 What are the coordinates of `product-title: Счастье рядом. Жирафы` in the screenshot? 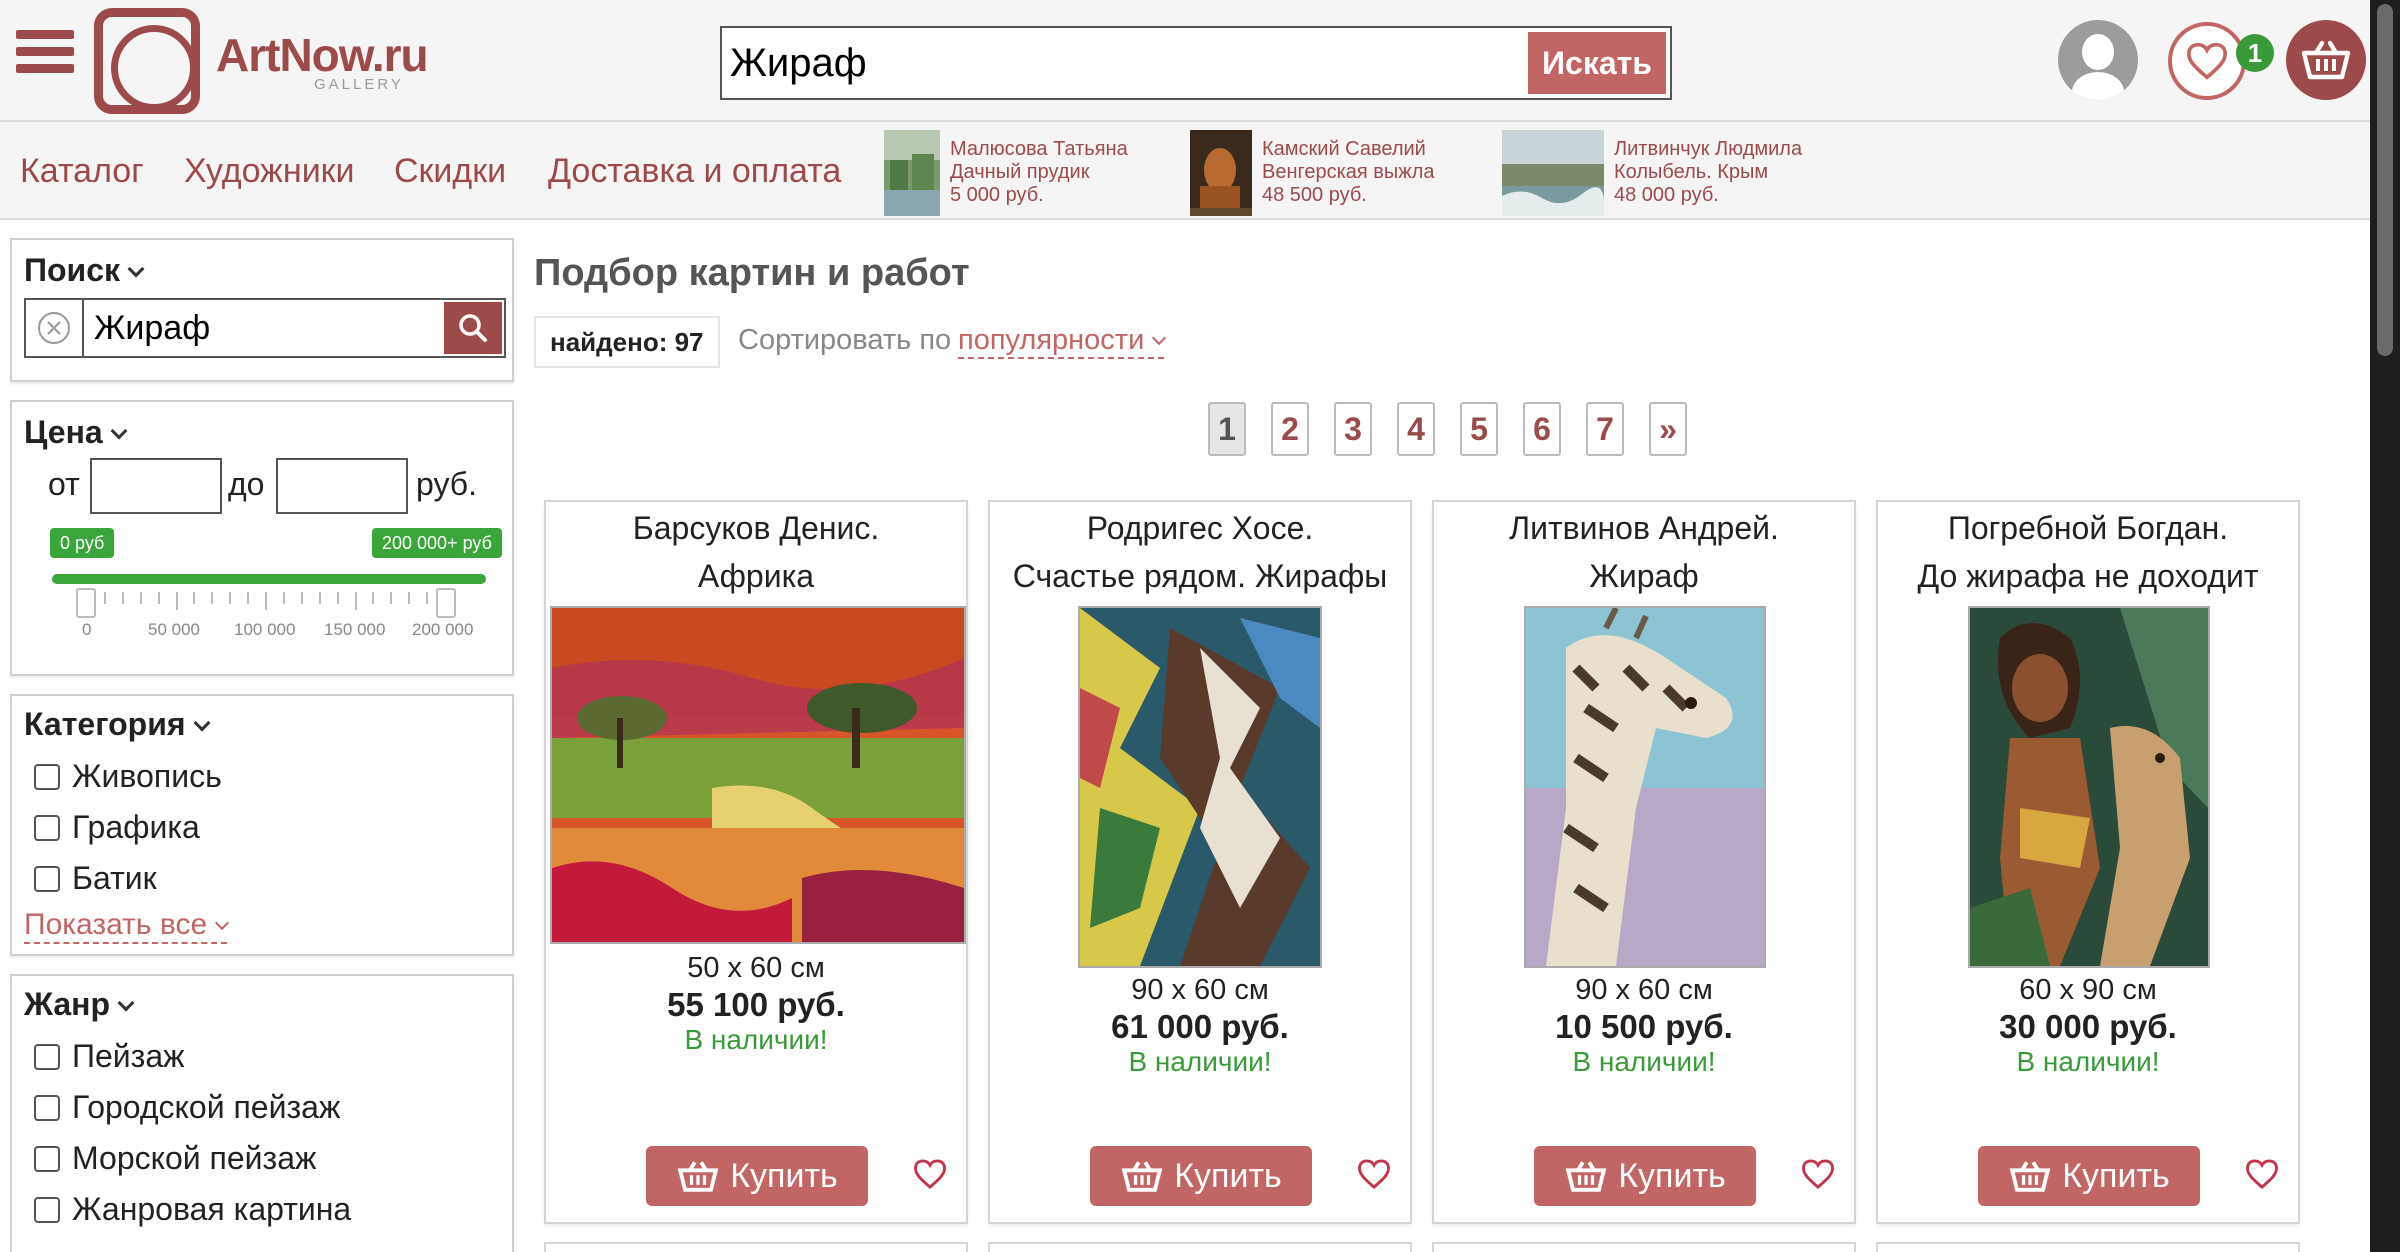 It's located at (1200, 576).